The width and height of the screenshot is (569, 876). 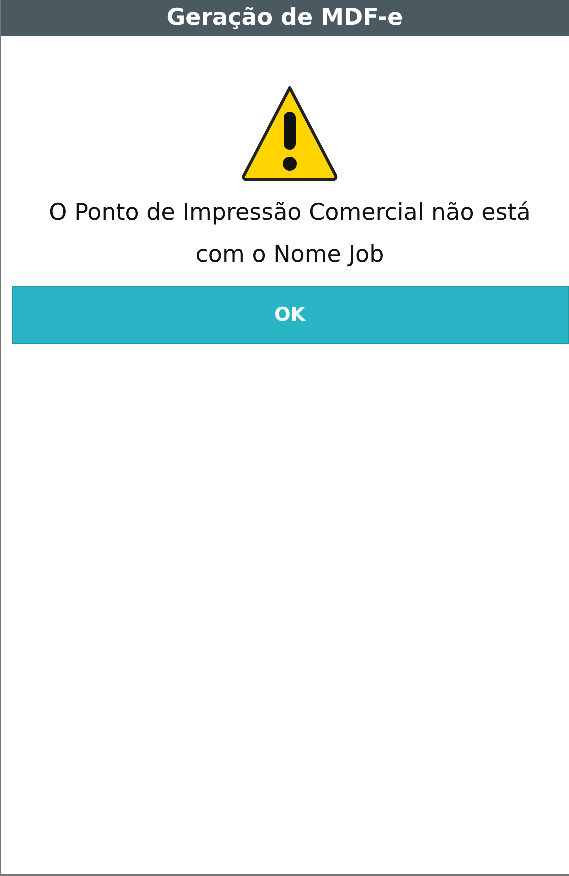 I want to click on ok-button: OK, so click(x=290, y=315).